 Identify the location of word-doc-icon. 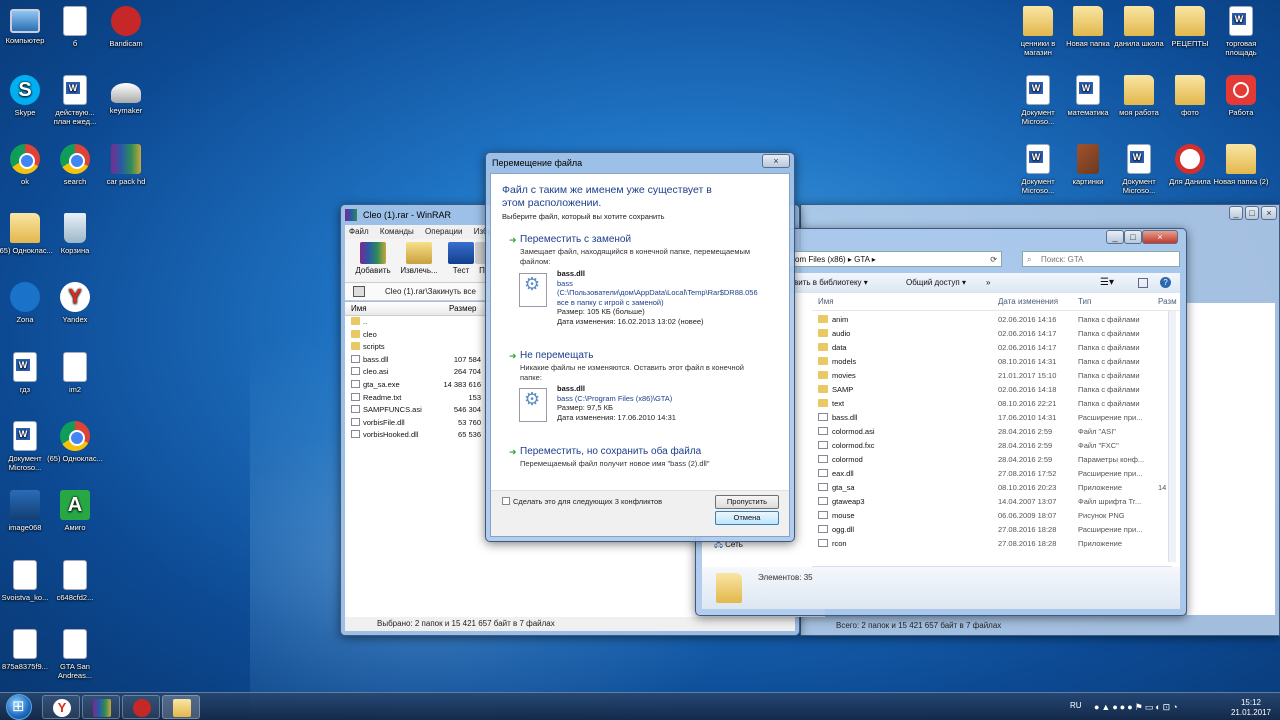
(1038, 90).